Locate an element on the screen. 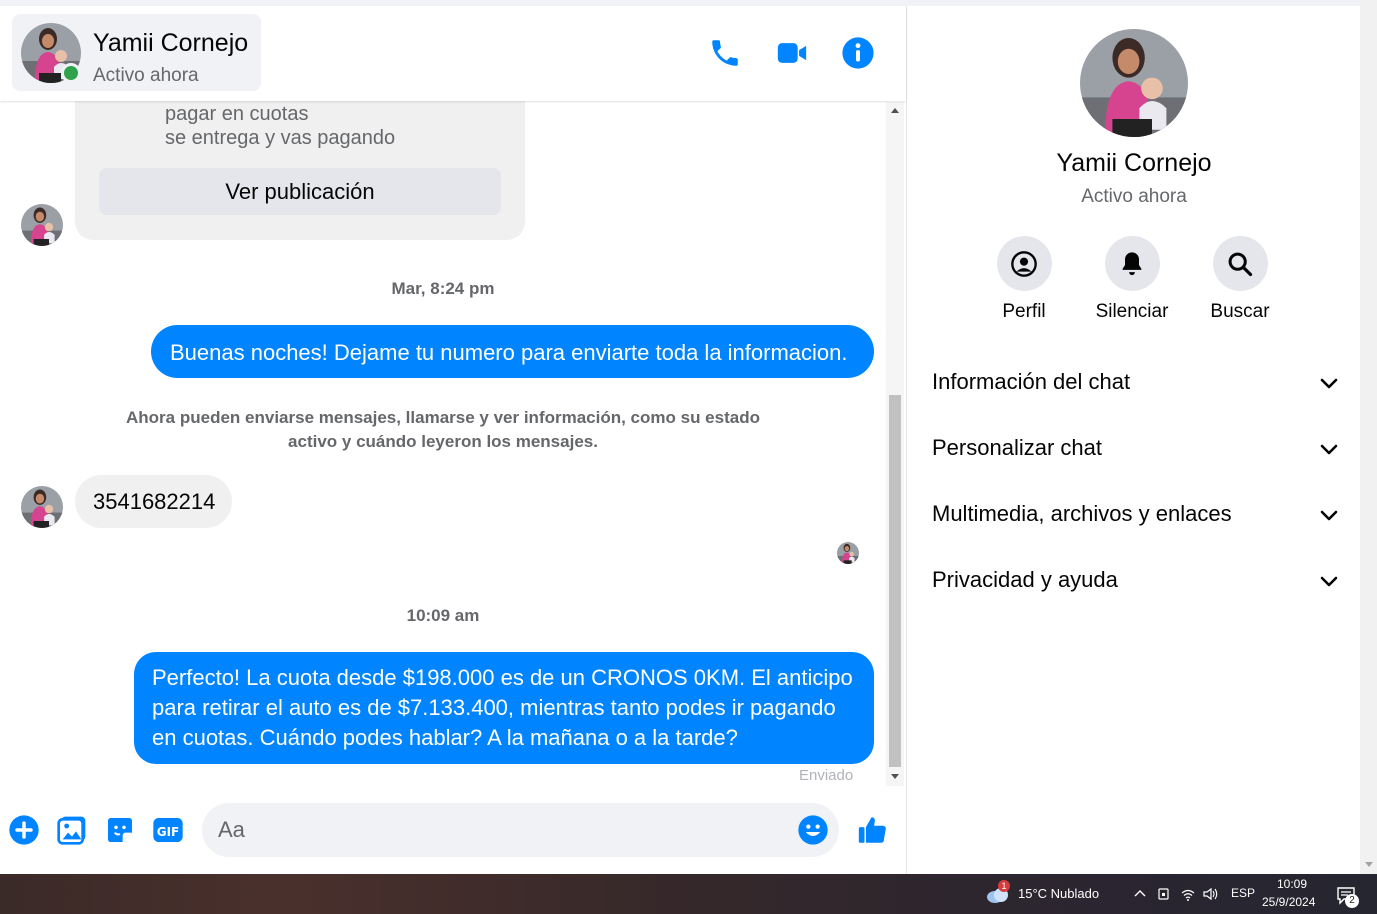 The image size is (1377, 914). notice-line: activo y cuándo leyeron los mensajes. is located at coordinates (443, 441).